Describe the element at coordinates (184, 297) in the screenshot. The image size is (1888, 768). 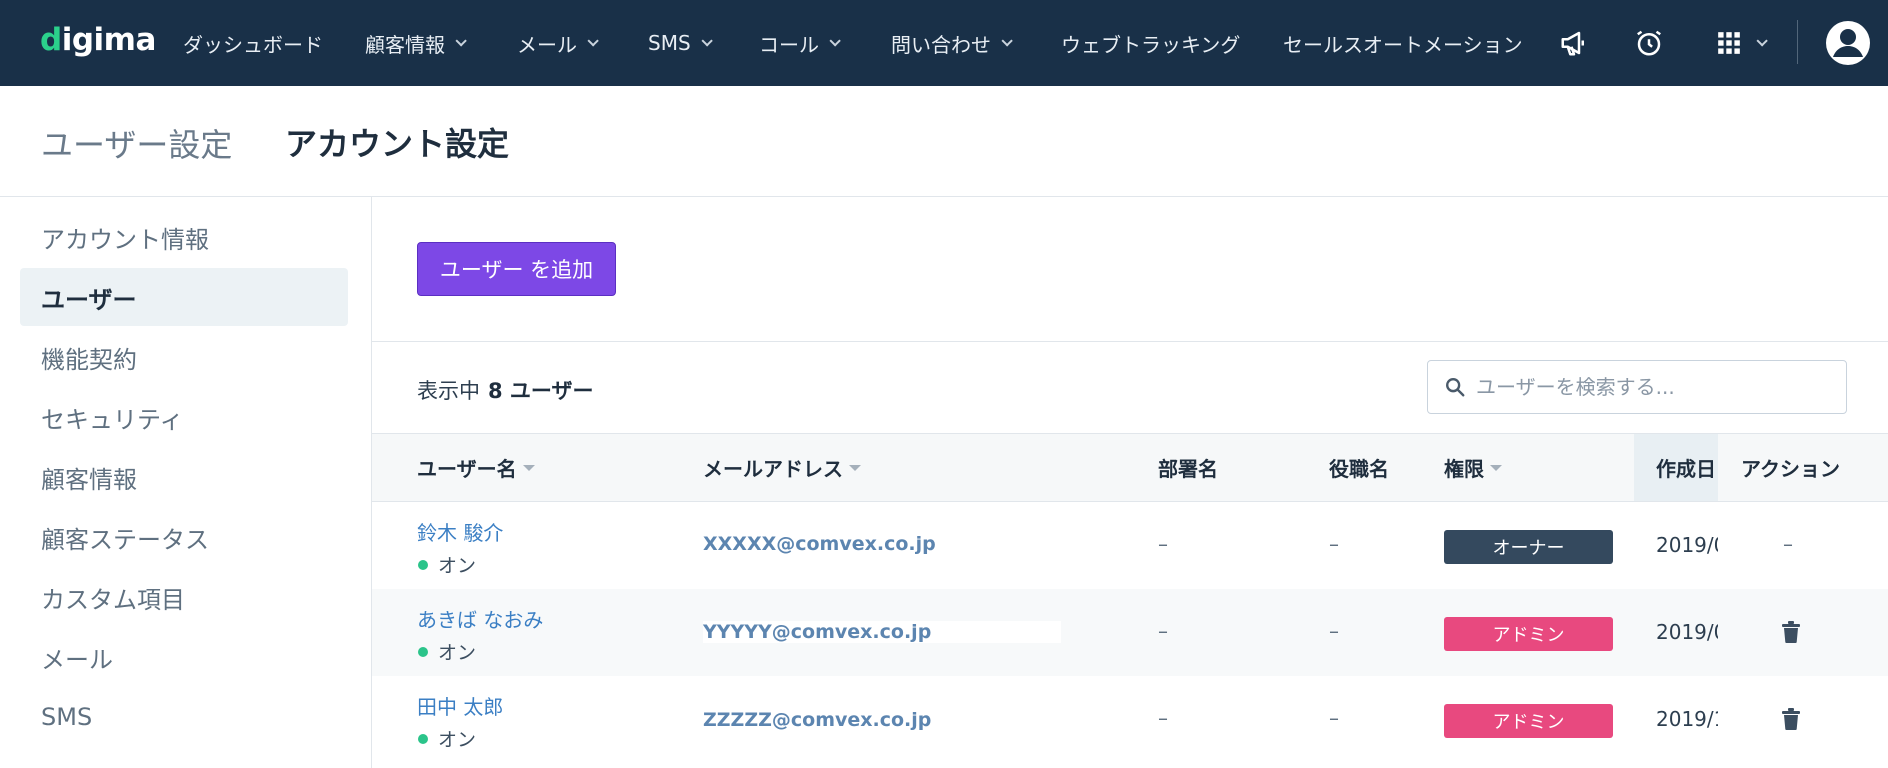
I see `sidebar-item-users: ユーザー` at that location.